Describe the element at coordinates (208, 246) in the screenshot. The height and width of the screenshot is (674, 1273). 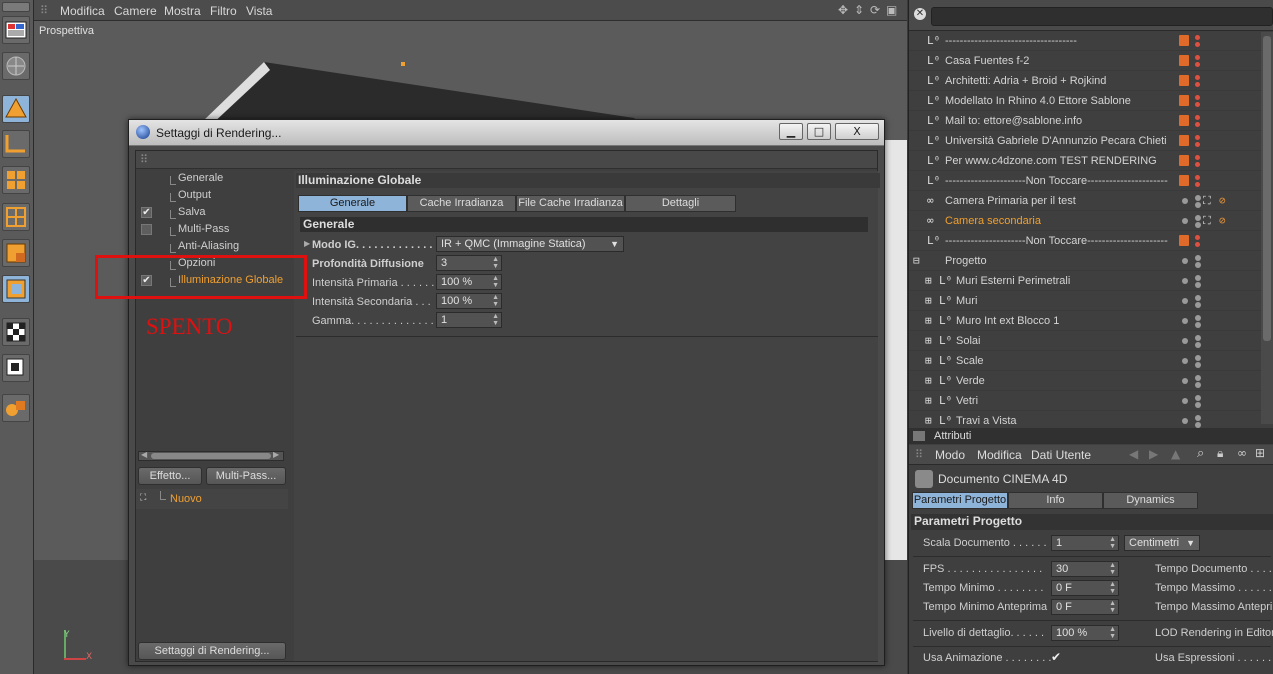
I see `tree-item-anti-aliasing: Anti-Aliasing` at that location.